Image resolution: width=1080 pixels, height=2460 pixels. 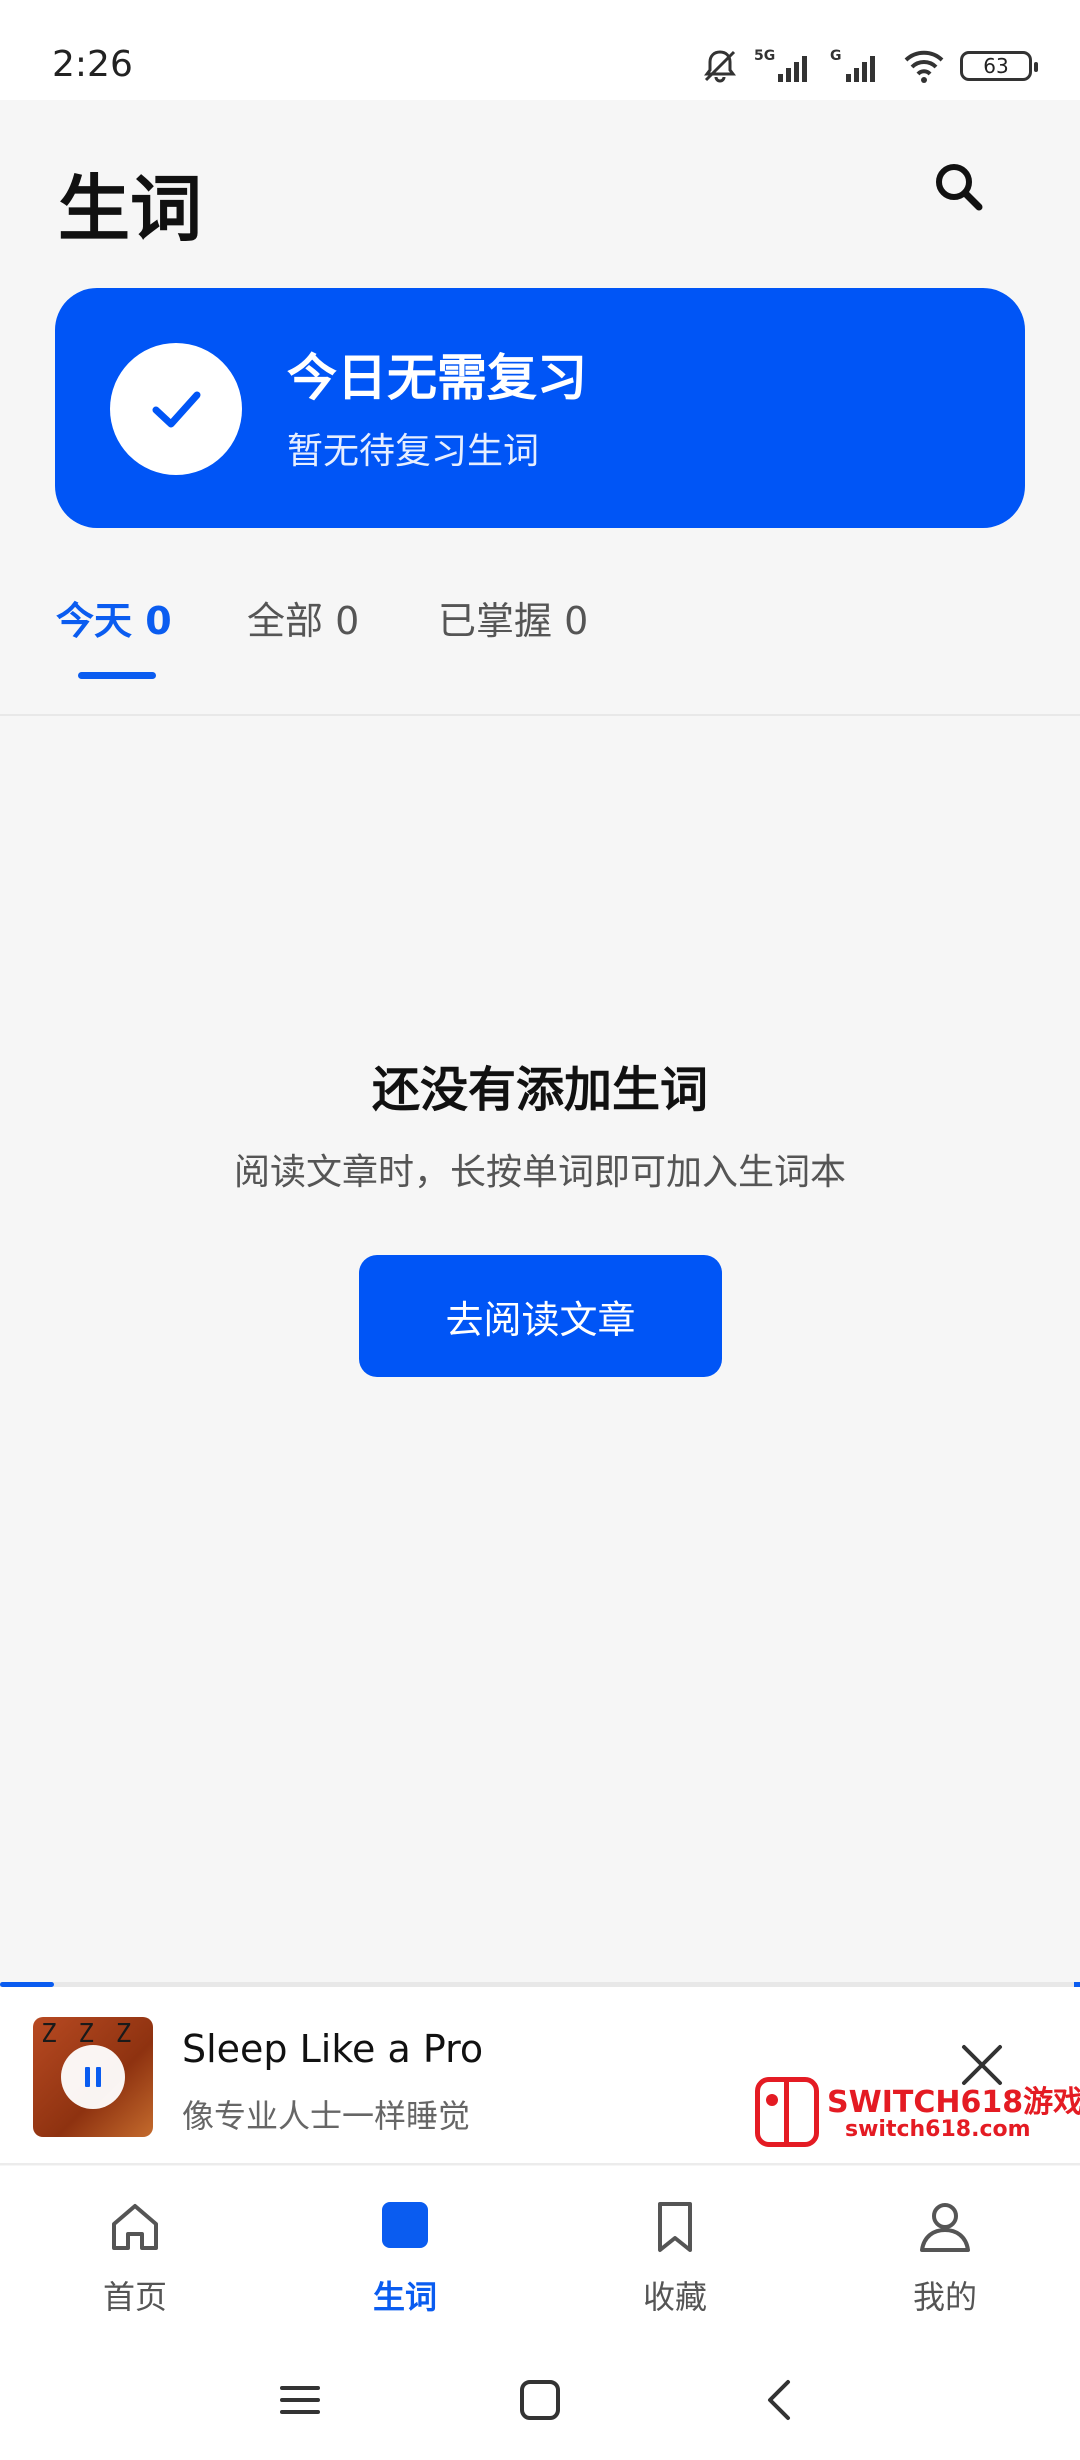 What do you see at coordinates (130, 209) in the screenshot?
I see `page-title: 生词` at bounding box center [130, 209].